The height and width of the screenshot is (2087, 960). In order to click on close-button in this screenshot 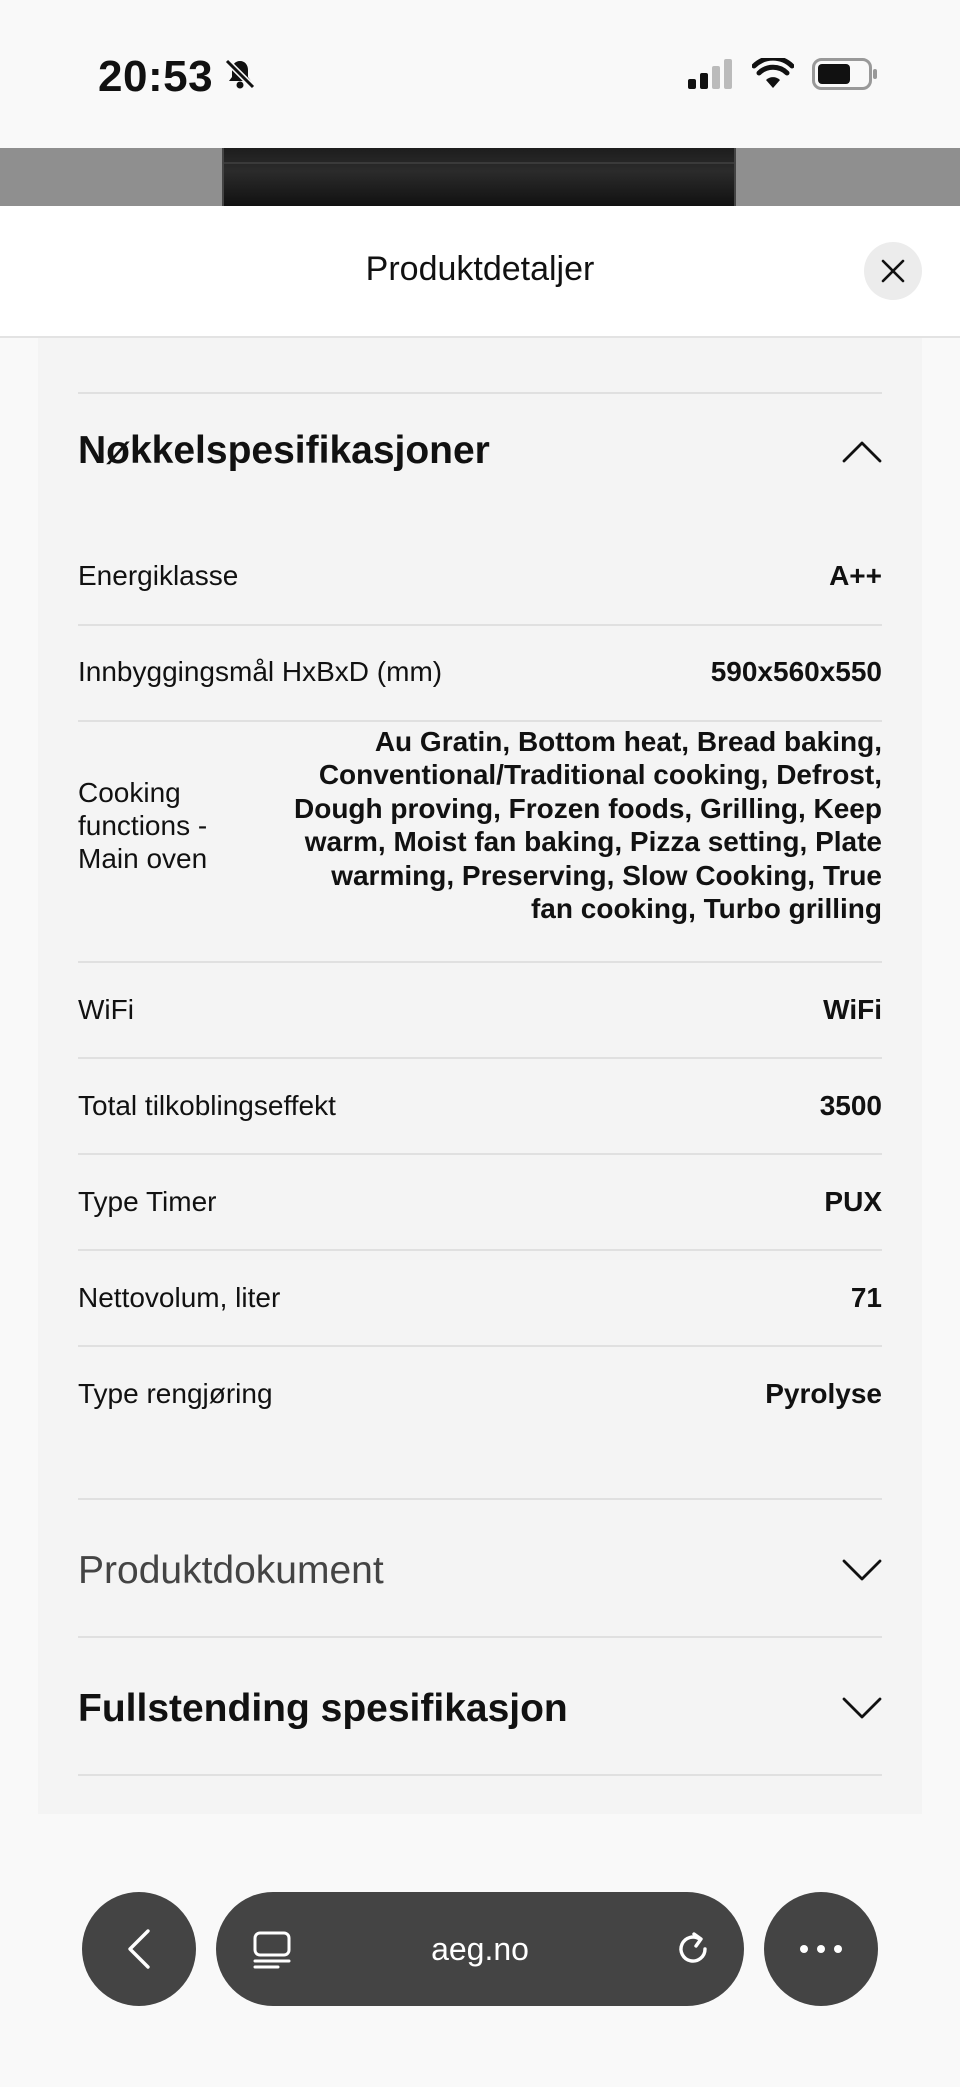, I will do `click(893, 271)`.